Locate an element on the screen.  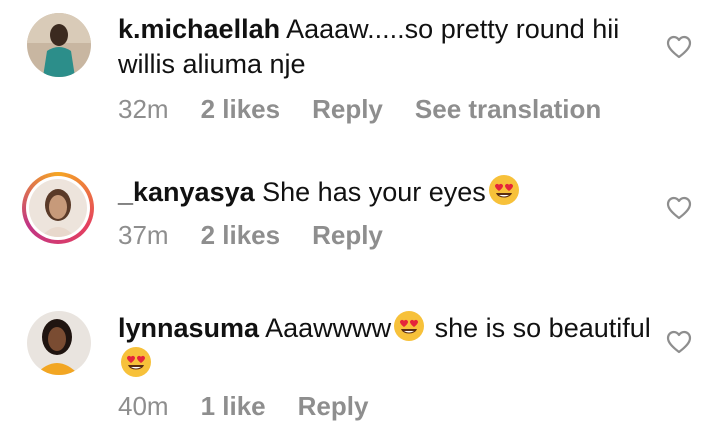
comment-text: lynnasuma Aaawwww she is so beautiful is located at coordinates (388, 346).